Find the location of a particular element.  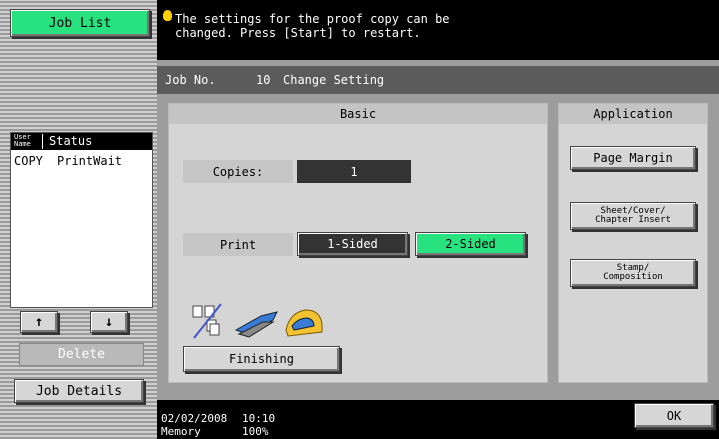

ok-label: OK is located at coordinates (674, 415).